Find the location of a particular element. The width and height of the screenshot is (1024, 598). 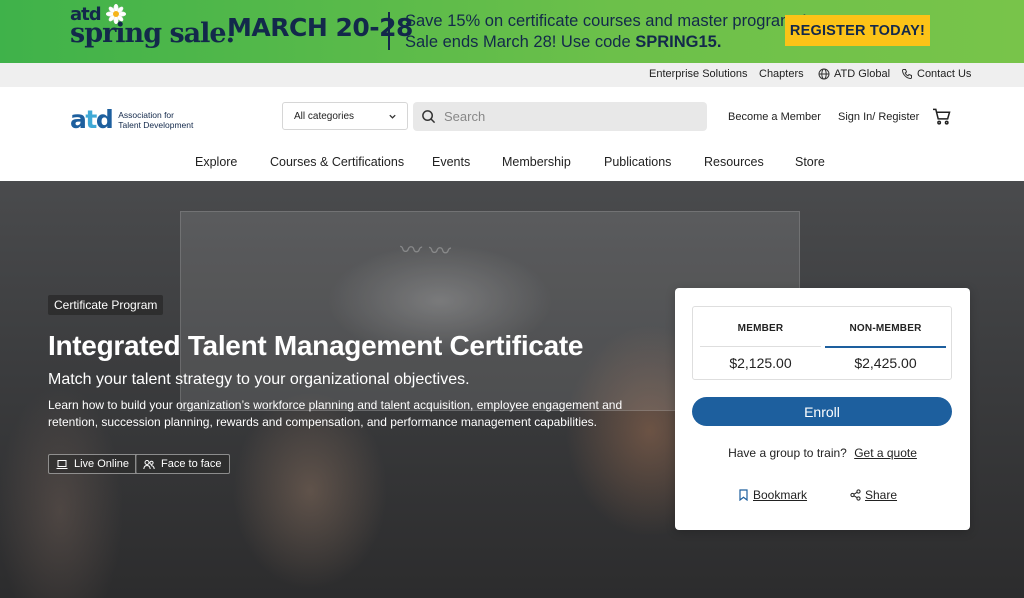

promo-line2: Sale ends March 28! Use code SPRING15. is located at coordinates (606, 42).